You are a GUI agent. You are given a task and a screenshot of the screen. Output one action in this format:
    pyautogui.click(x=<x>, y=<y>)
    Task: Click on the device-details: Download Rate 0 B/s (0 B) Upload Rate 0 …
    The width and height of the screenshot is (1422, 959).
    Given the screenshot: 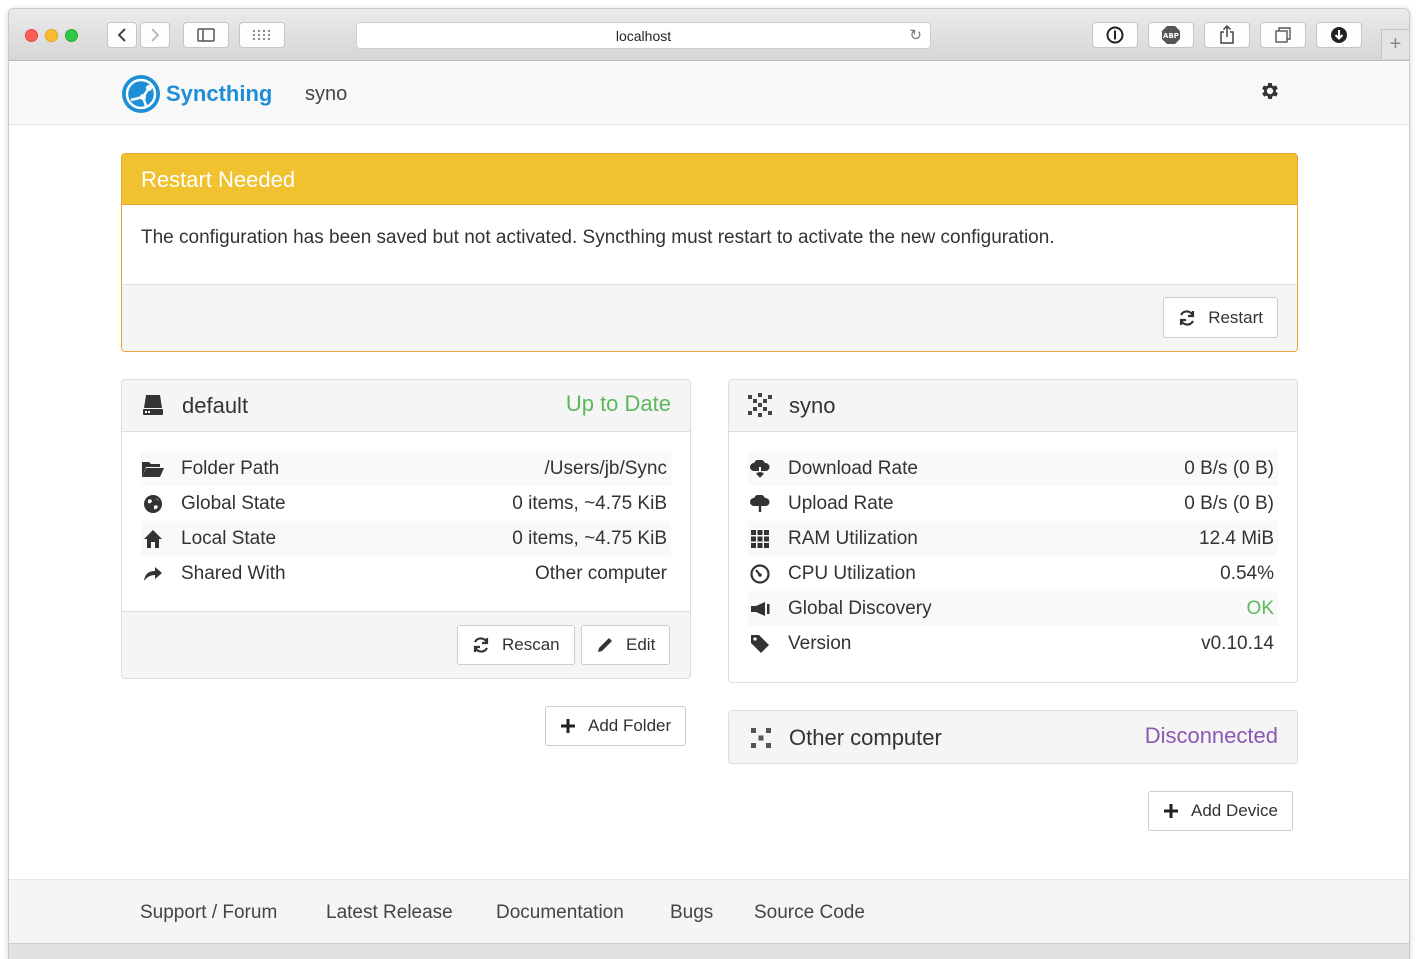 What is the action you would take?
    pyautogui.click(x=1013, y=546)
    